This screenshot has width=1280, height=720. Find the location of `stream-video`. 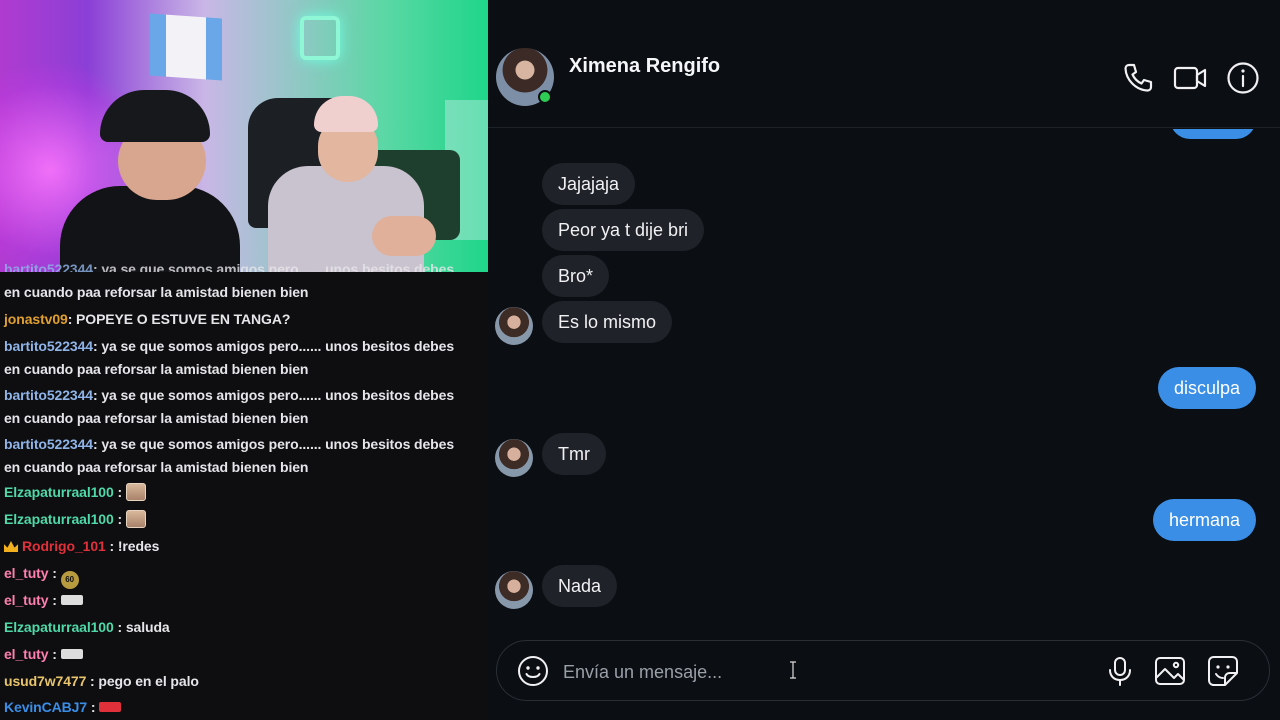

stream-video is located at coordinates (244, 136).